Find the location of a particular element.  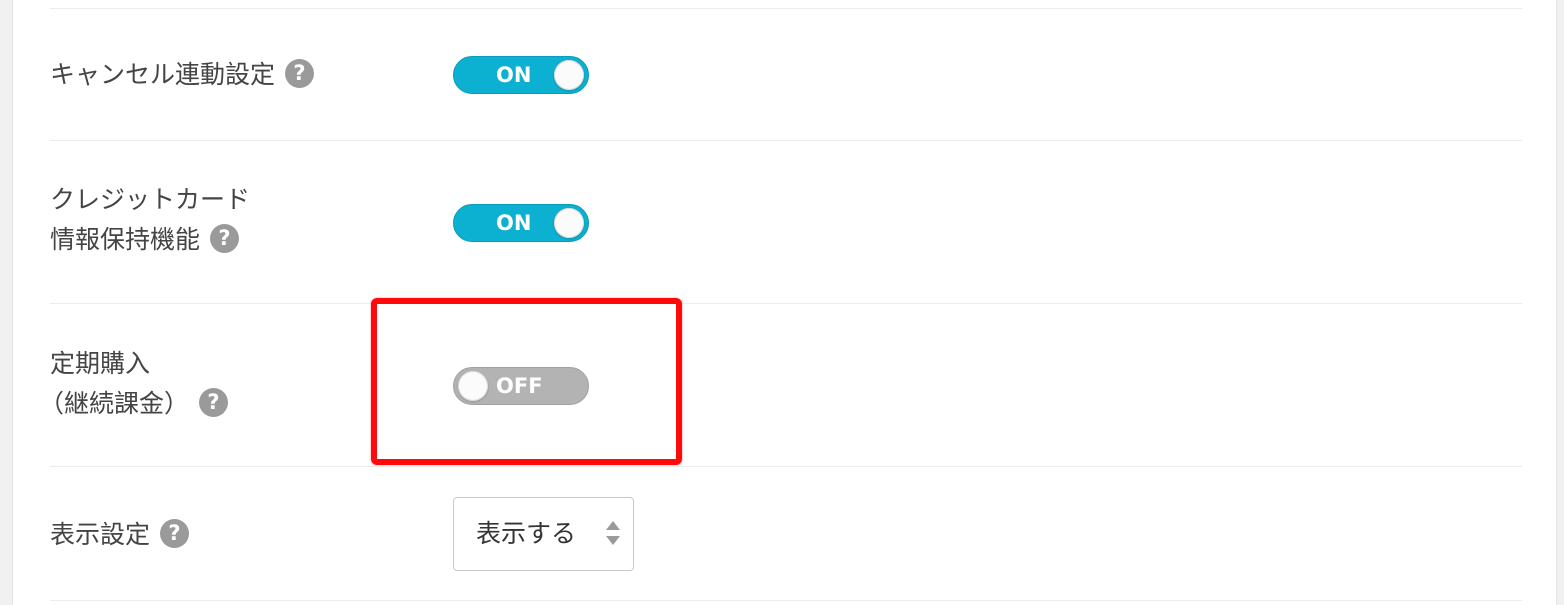

subscription-label-line1: 定期購入 is located at coordinates (100, 363).